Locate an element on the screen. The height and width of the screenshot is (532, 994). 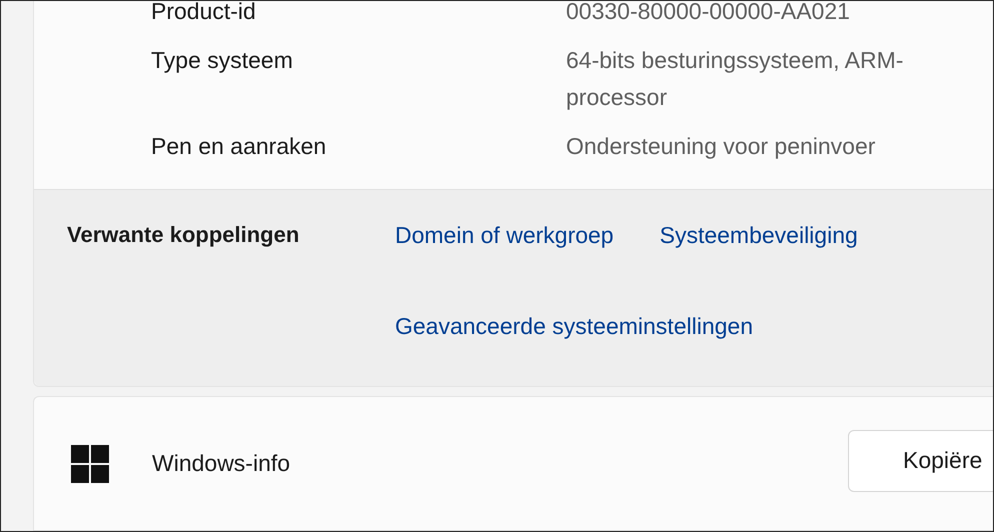
related-link: Systeembeveiliging is located at coordinates (759, 239).